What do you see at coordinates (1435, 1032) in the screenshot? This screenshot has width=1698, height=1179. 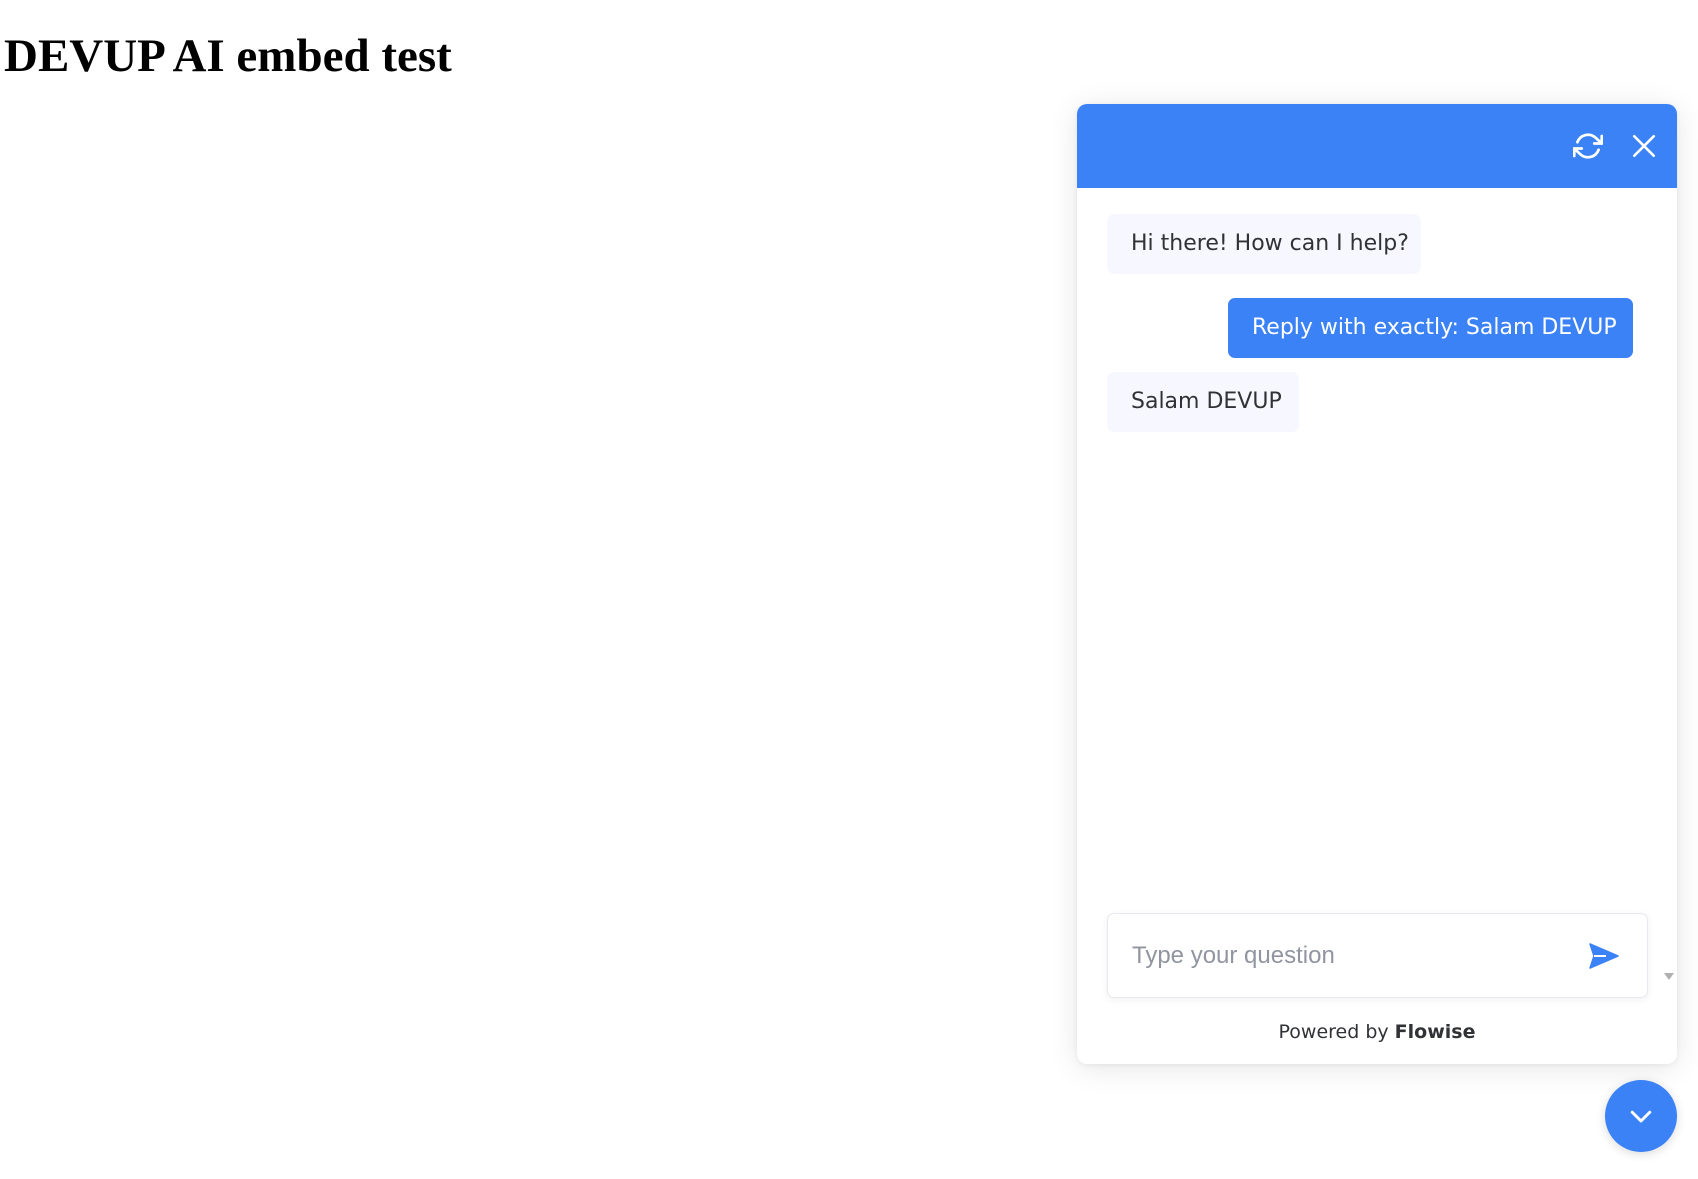 I see `powered-by-brand-link: Flowise` at bounding box center [1435, 1032].